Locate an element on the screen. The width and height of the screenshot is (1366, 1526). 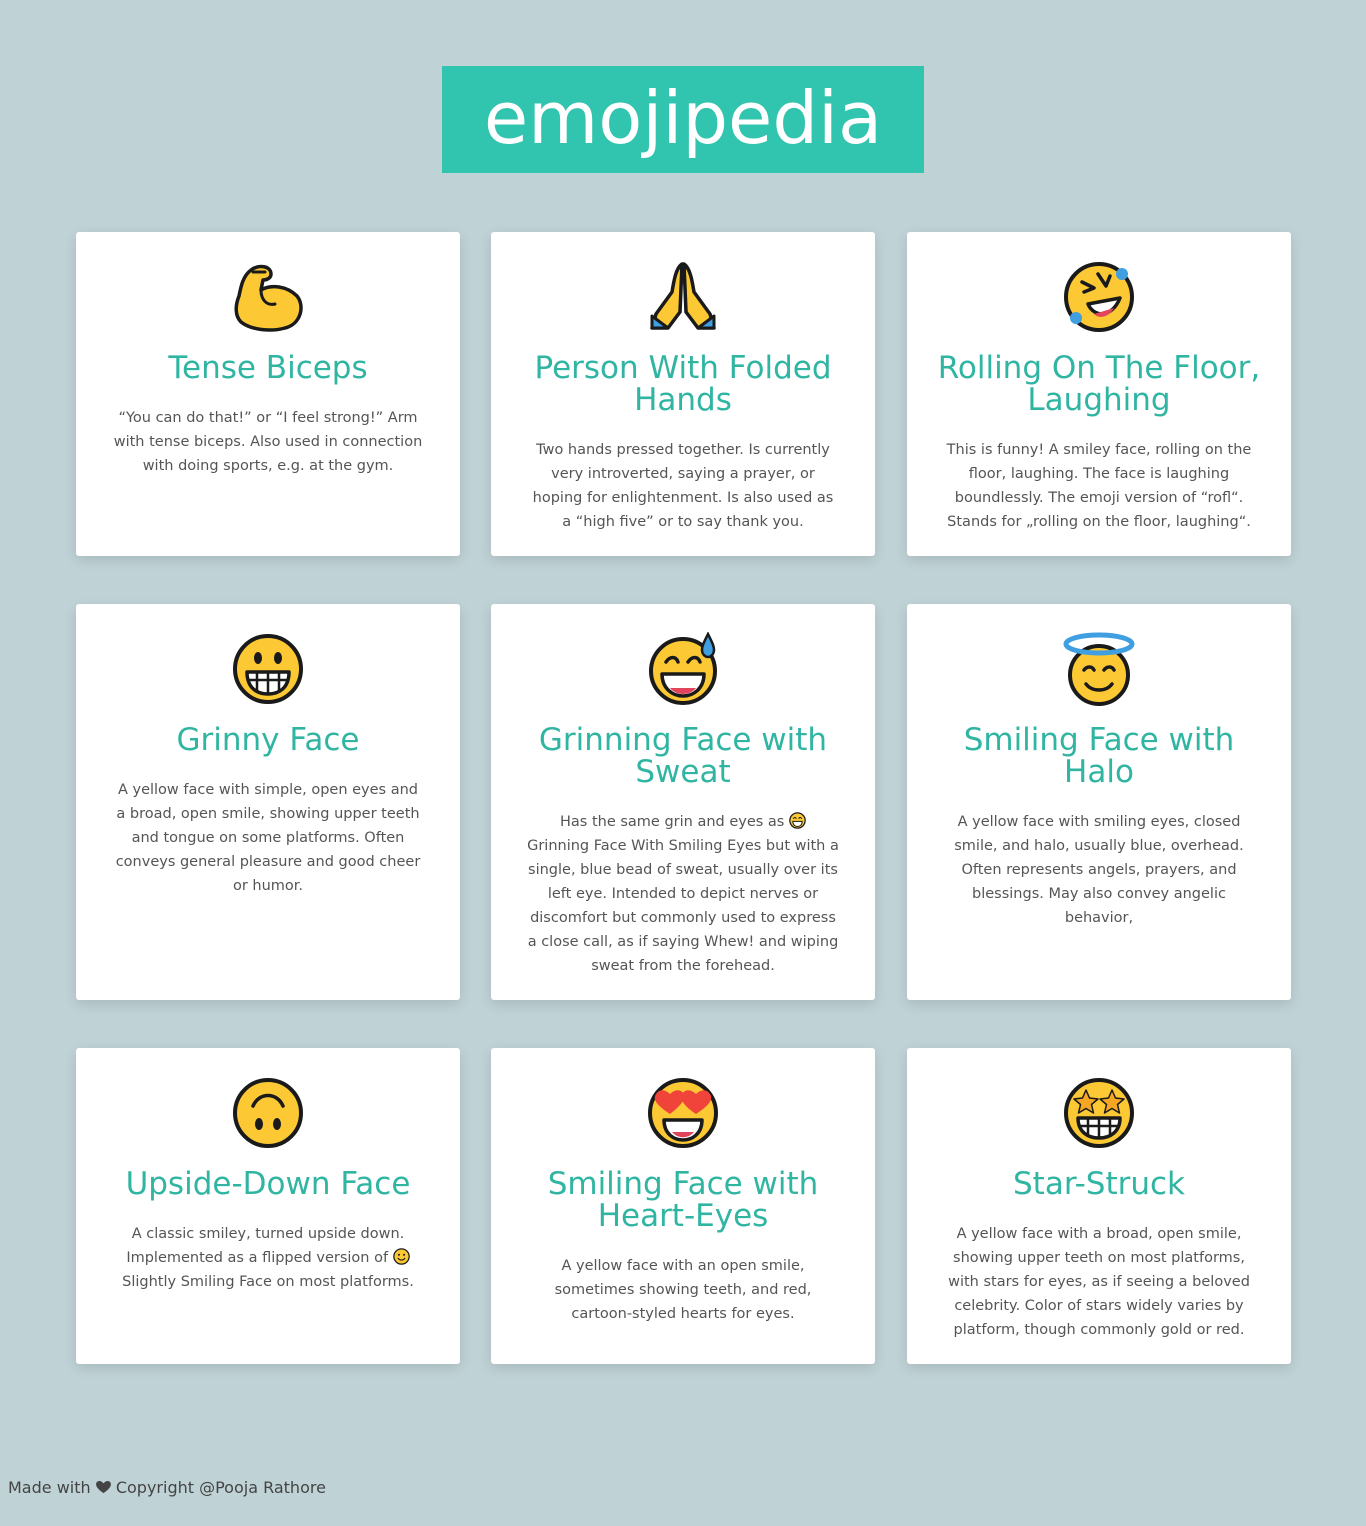
heart-icon is located at coordinates (103, 1487).